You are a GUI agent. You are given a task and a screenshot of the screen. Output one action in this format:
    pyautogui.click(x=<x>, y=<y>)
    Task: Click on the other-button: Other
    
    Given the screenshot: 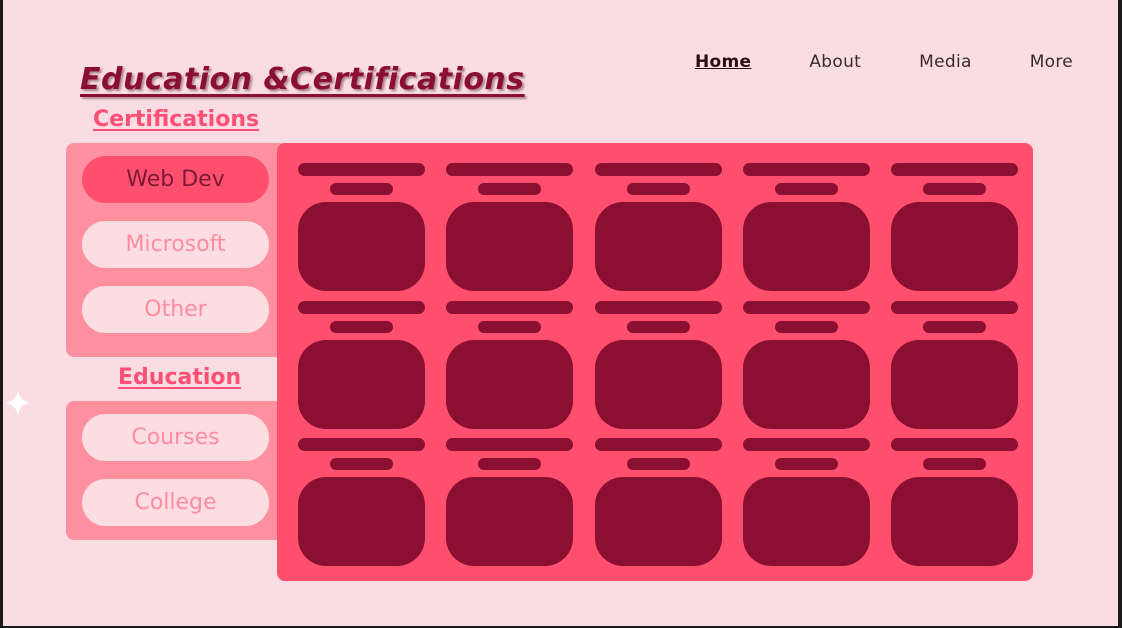 What is the action you would take?
    pyautogui.click(x=175, y=309)
    